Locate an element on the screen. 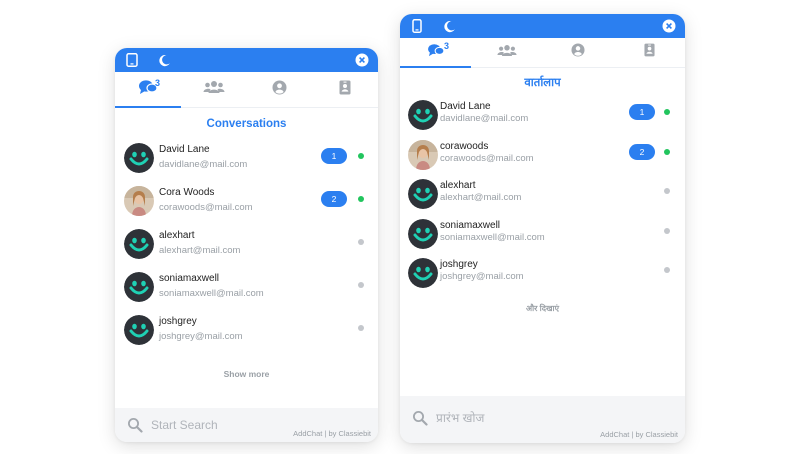  contact-row: corawoods corawoods@mail.com 2 is located at coordinates (542, 158).